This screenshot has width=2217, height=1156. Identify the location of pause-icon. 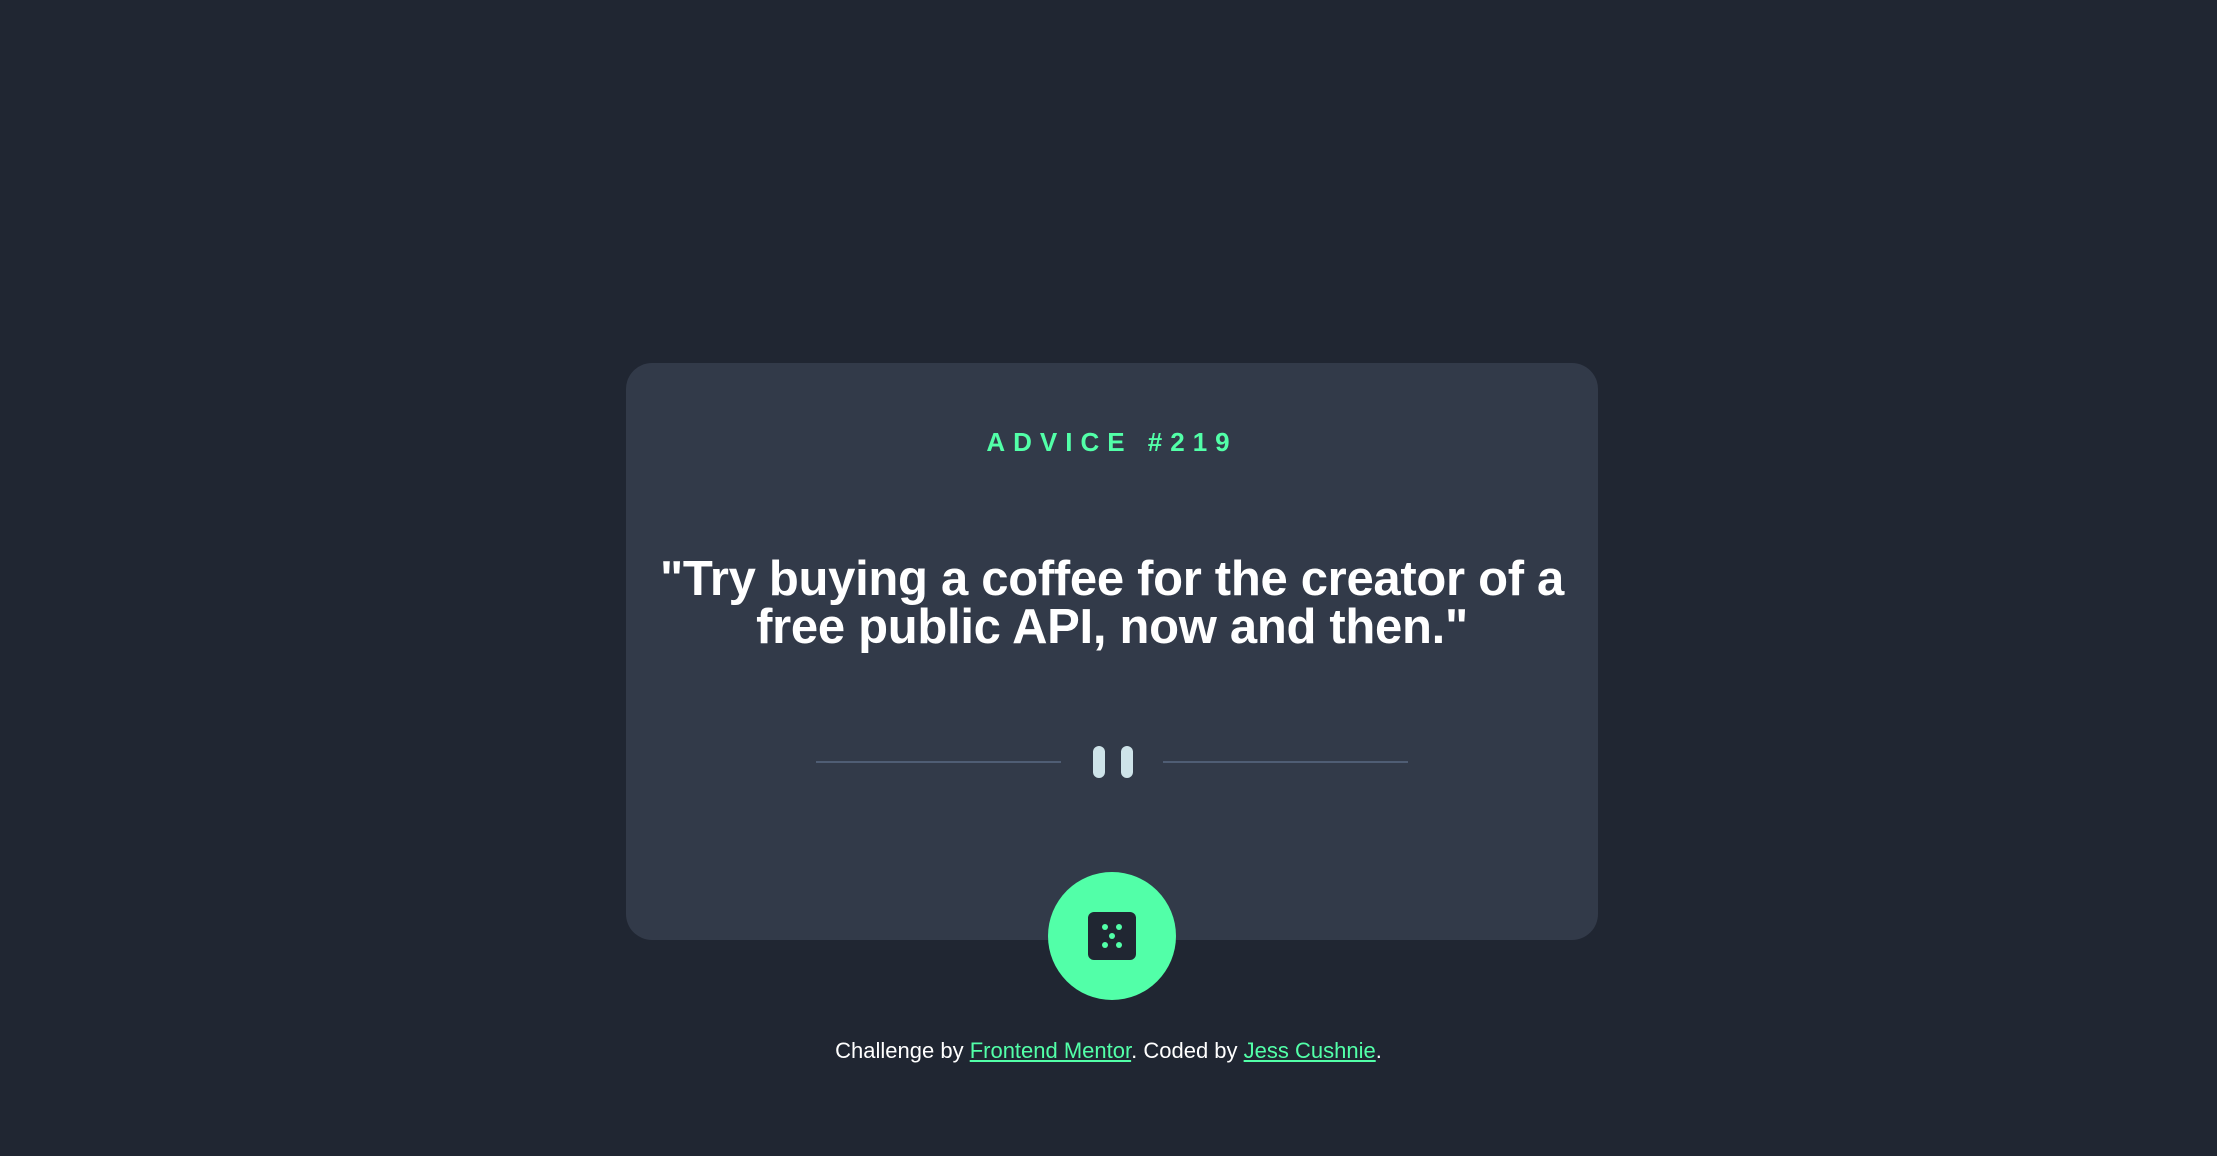
(1113, 762).